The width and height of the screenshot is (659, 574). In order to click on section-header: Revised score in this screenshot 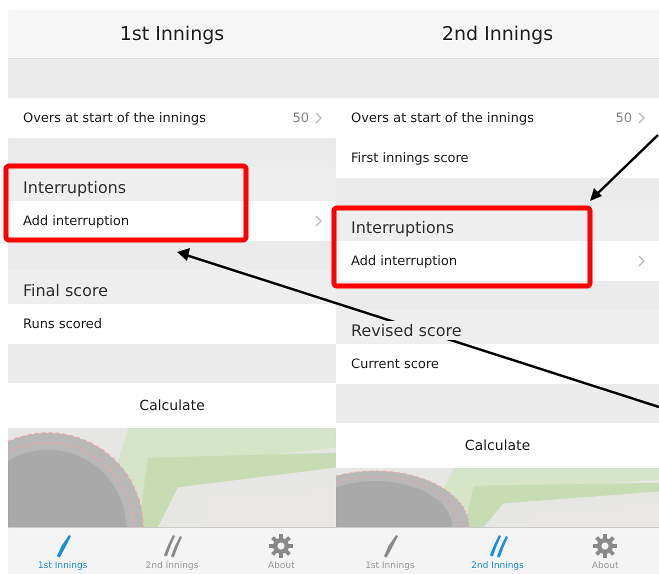, I will do `click(406, 330)`.